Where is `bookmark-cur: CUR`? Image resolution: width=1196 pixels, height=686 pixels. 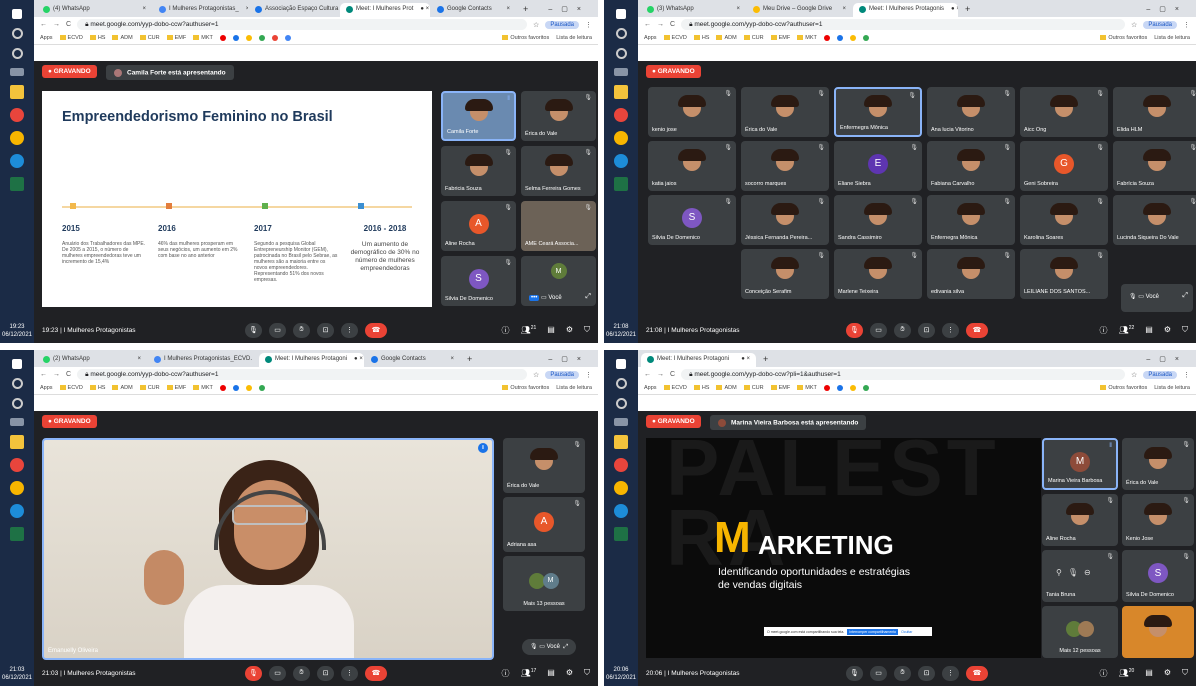 bookmark-cur: CUR is located at coordinates (753, 388).